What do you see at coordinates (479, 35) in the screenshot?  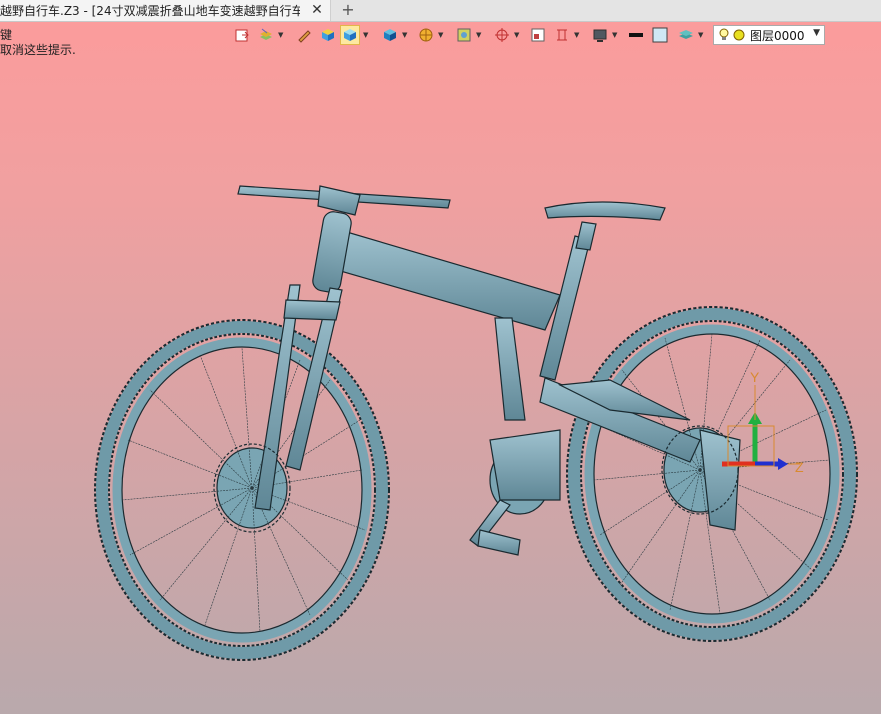 I see `filter-dropdown-icon: ▼` at bounding box center [479, 35].